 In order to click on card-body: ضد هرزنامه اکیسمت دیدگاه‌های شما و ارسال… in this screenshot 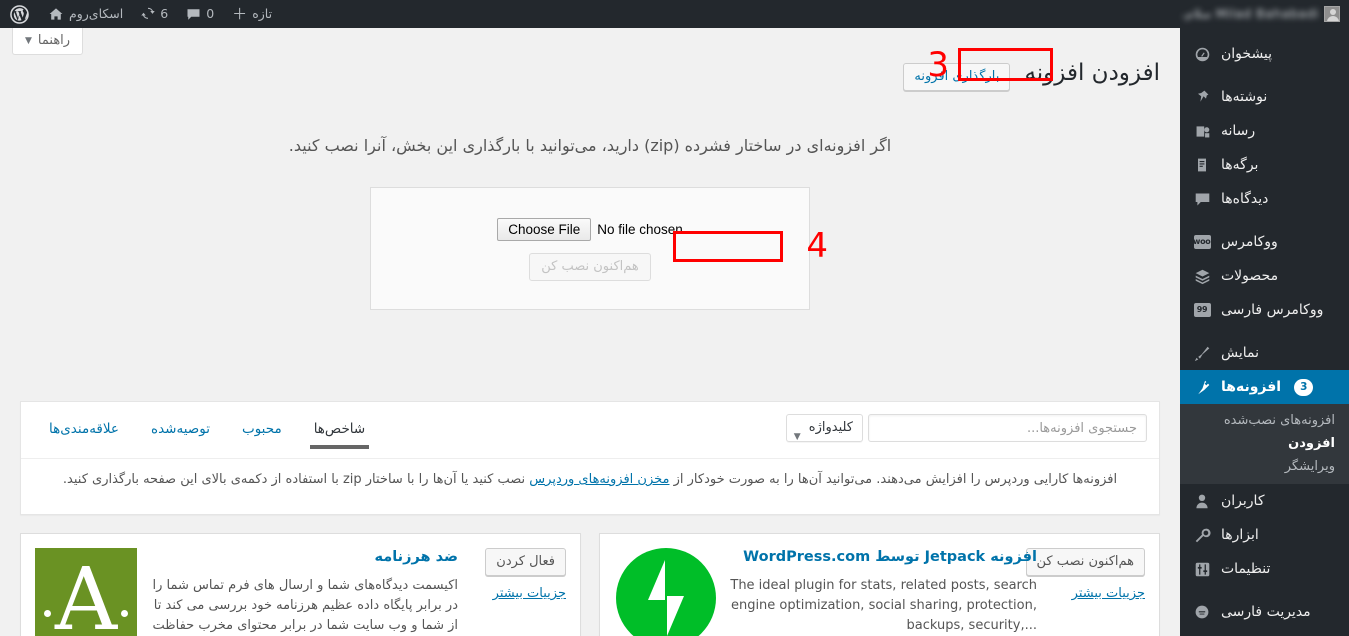, I will do `click(303, 592)`.